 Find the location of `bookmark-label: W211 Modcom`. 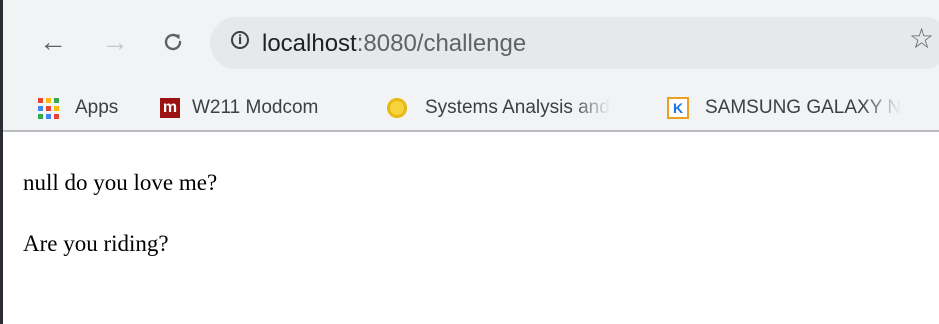

bookmark-label: W211 Modcom is located at coordinates (255, 107).